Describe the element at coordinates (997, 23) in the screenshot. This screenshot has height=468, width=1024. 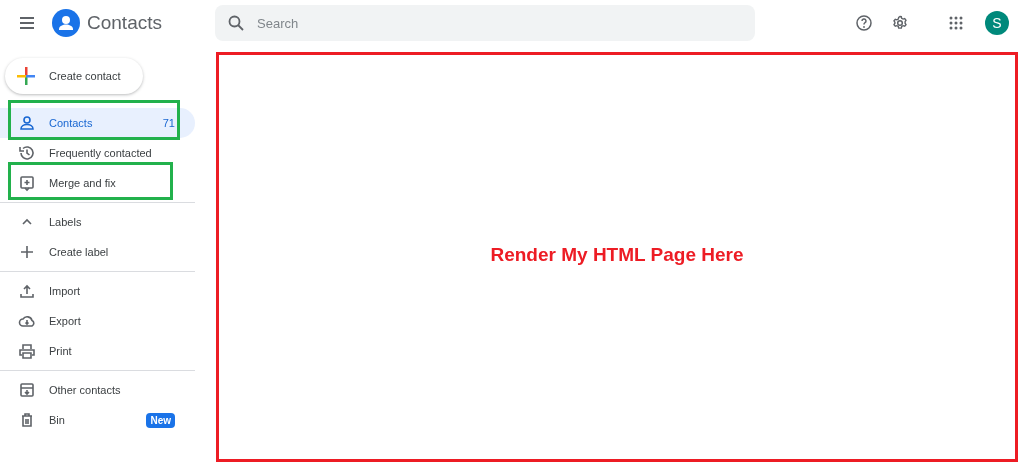
I see `account-avatar: S` at that location.